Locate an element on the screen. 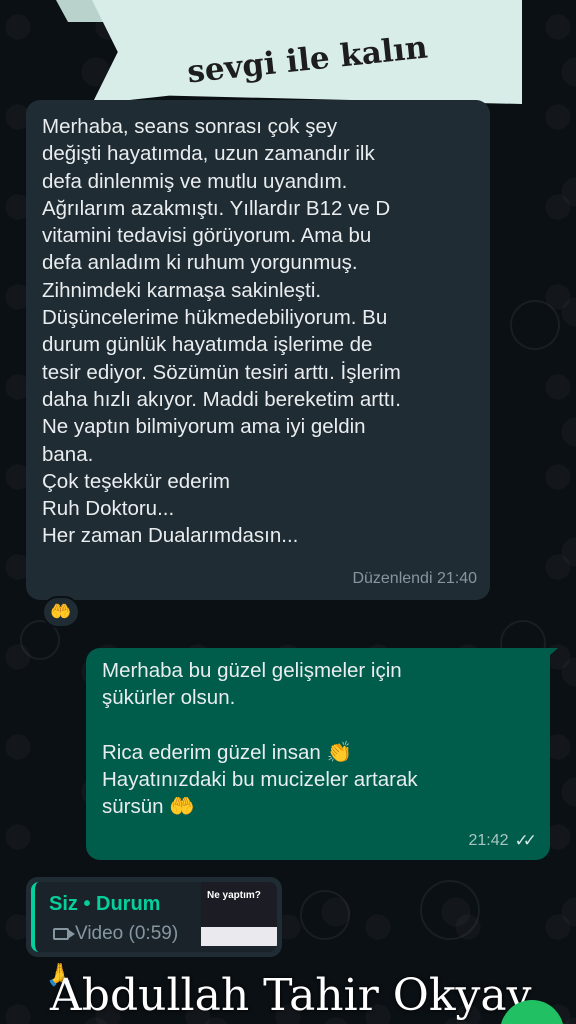  message-meta: Düzenlendi 21:40 is located at coordinates (414, 578).